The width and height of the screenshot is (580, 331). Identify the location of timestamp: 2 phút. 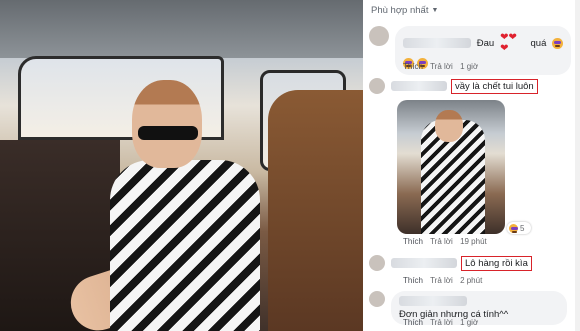
(471, 280).